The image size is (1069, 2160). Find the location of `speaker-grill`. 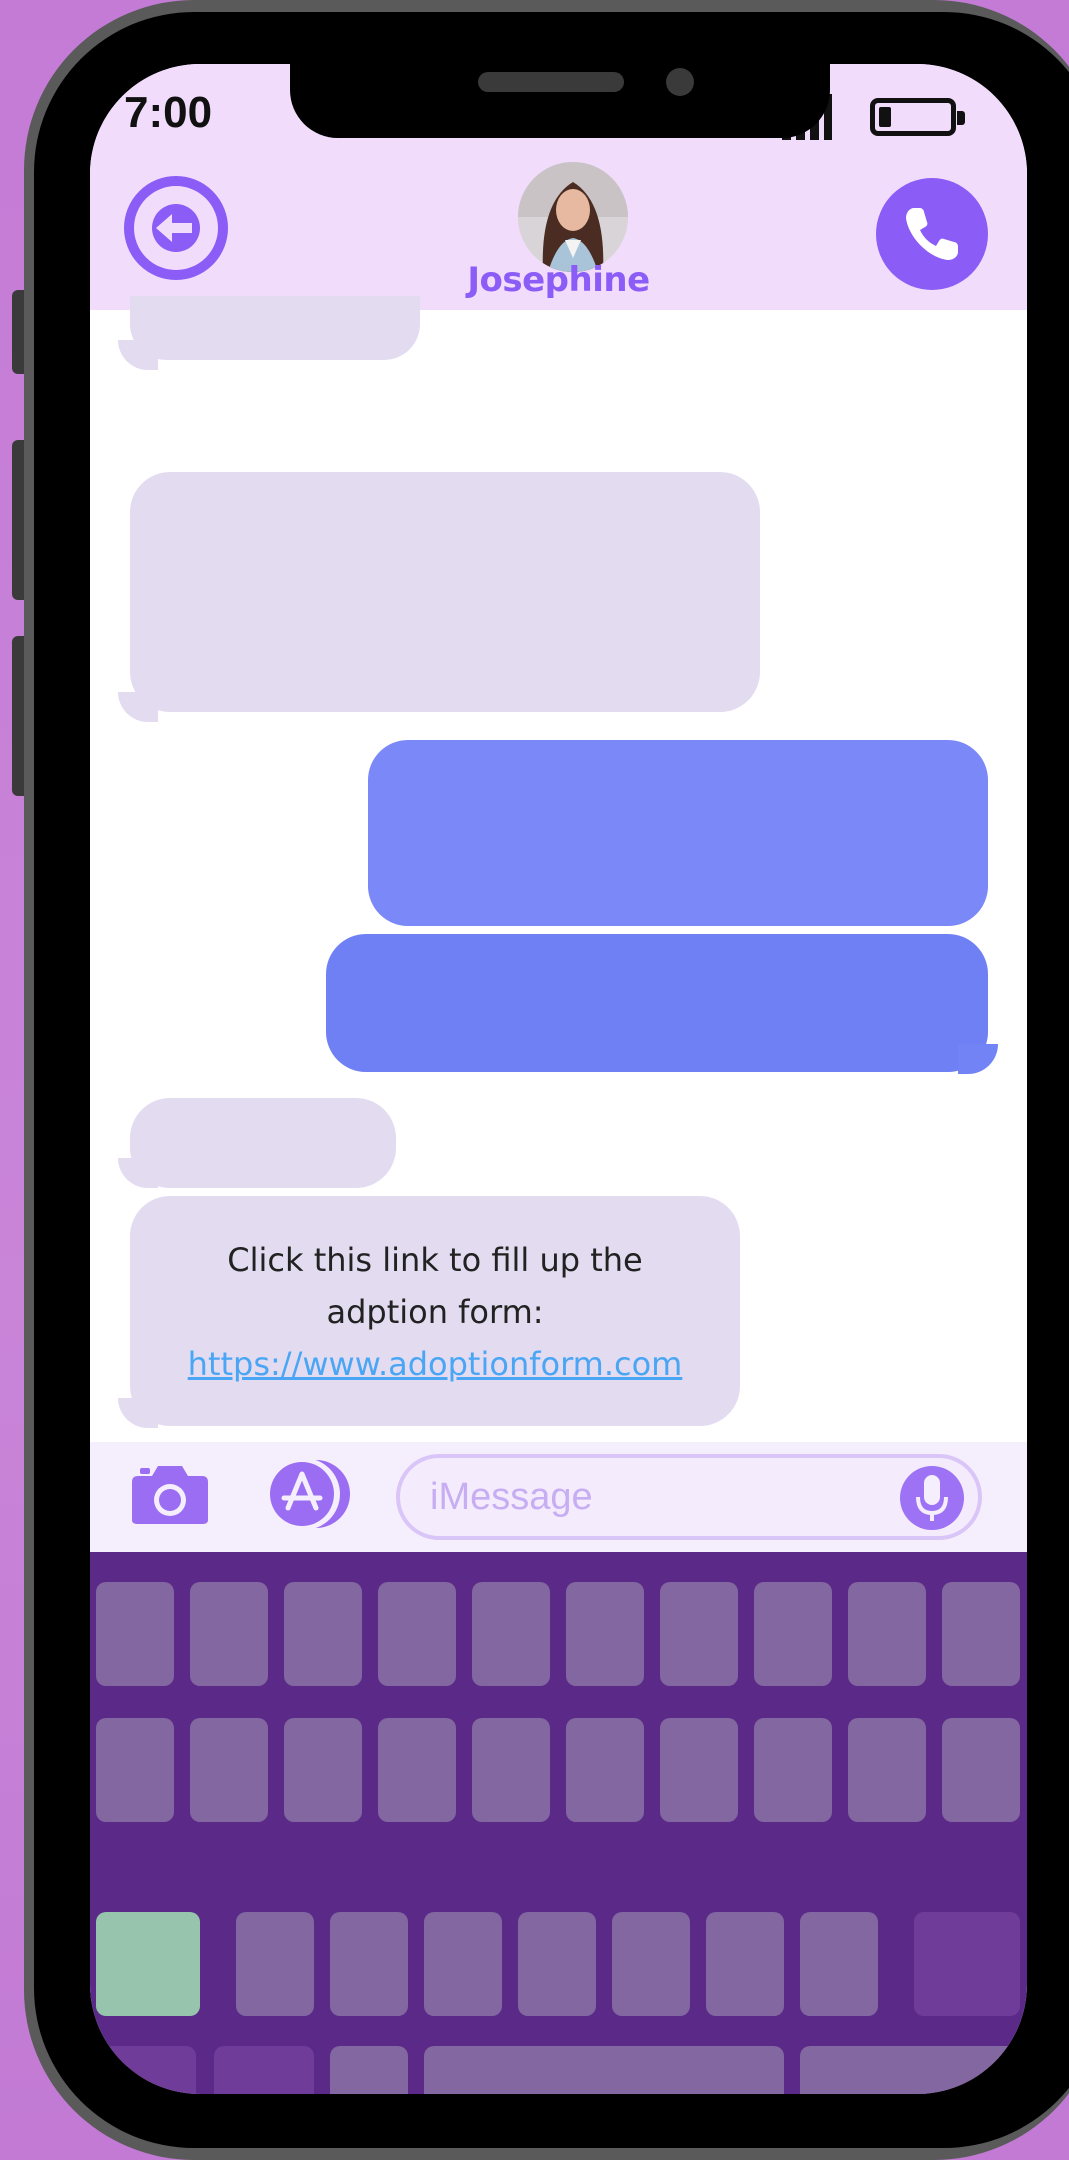

speaker-grill is located at coordinates (551, 82).